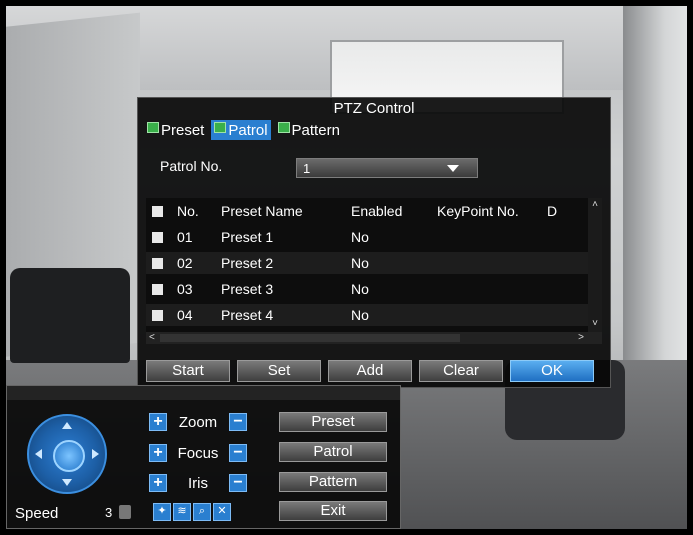  What do you see at coordinates (158, 422) in the screenshot?
I see `zoom-in-button: +` at bounding box center [158, 422].